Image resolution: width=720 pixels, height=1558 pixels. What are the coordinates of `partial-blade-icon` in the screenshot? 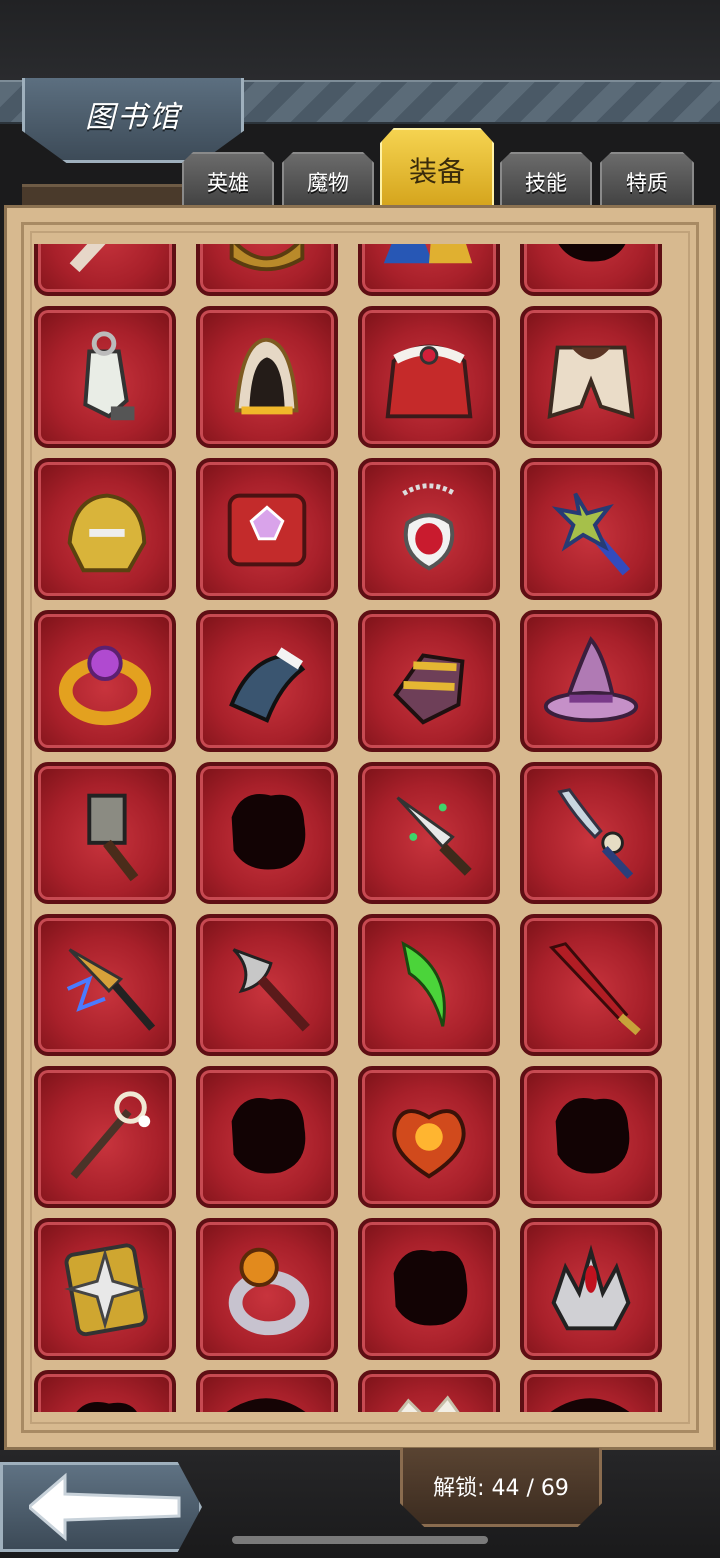 It's located at (87, 258).